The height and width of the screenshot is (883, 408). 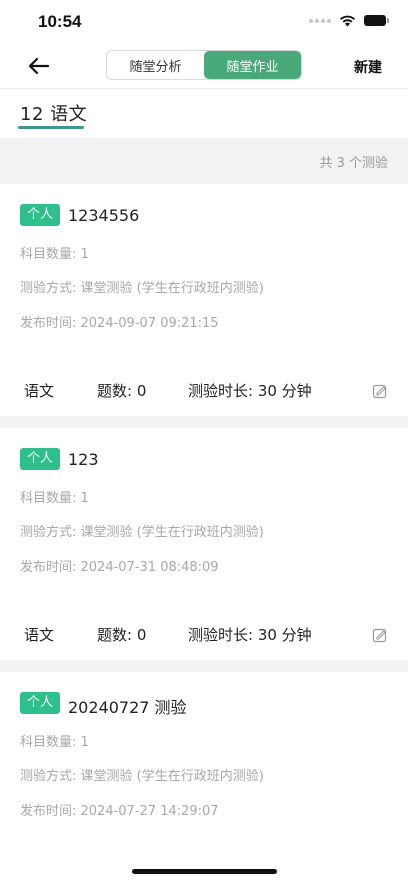 What do you see at coordinates (204, 871) in the screenshot?
I see `home-indicator` at bounding box center [204, 871].